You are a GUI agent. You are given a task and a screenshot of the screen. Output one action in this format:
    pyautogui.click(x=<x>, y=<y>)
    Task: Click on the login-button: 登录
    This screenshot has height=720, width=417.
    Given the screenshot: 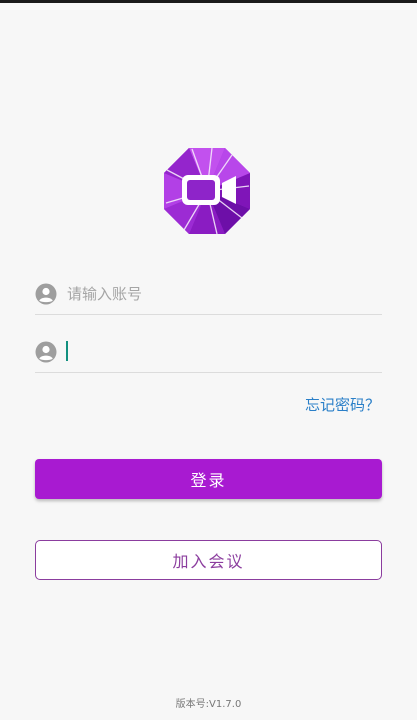 What is the action you would take?
    pyautogui.click(x=208, y=479)
    